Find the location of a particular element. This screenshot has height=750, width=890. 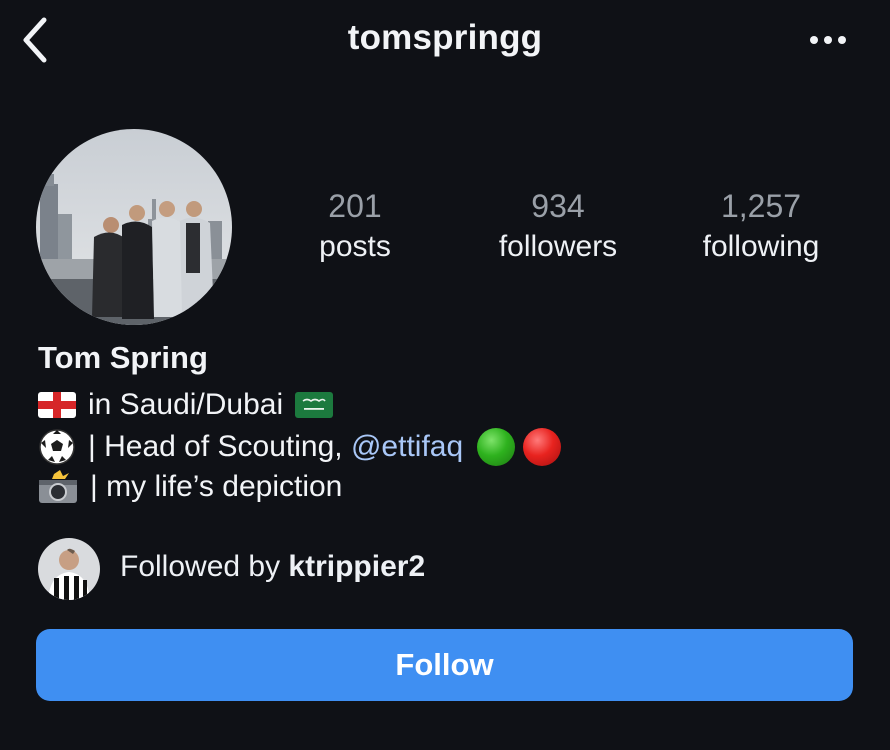

header-username: tomspringg is located at coordinates (445, 37).